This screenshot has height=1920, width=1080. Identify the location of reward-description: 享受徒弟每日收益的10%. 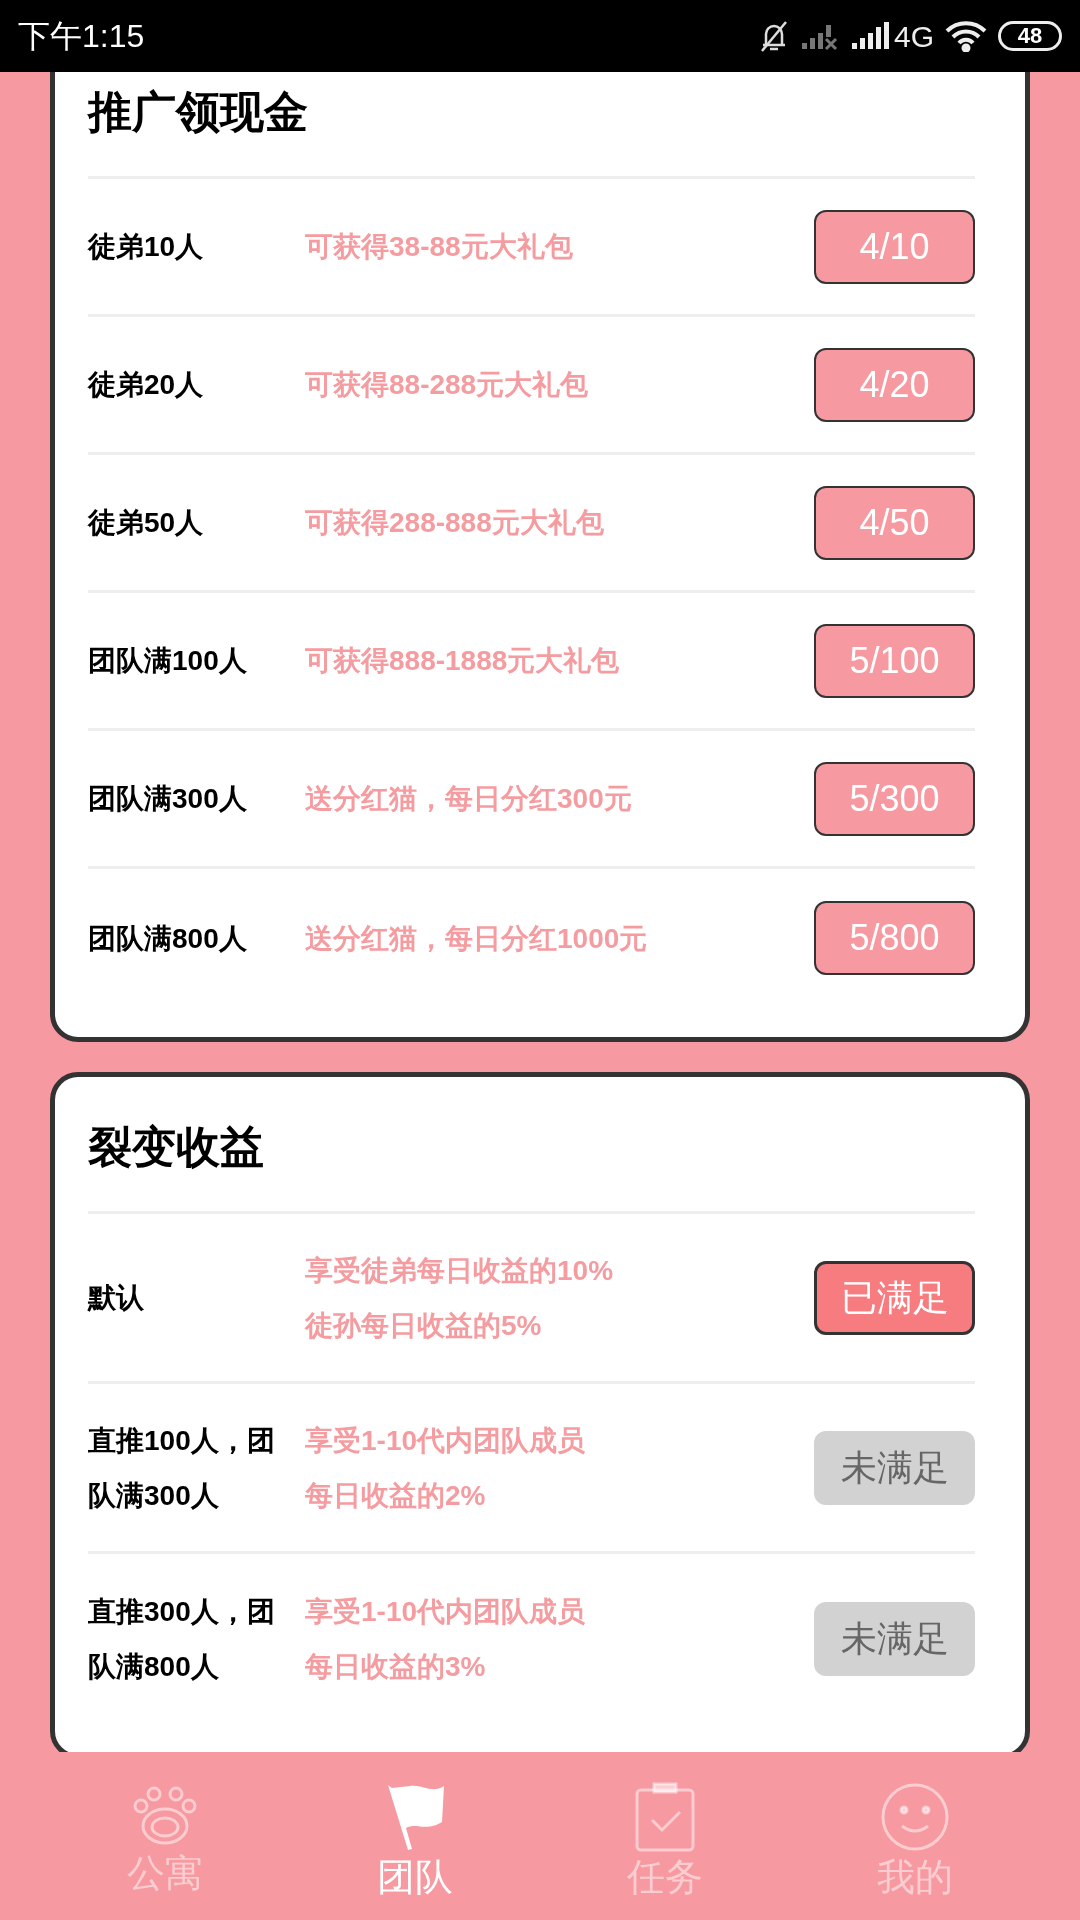
(460, 1270).